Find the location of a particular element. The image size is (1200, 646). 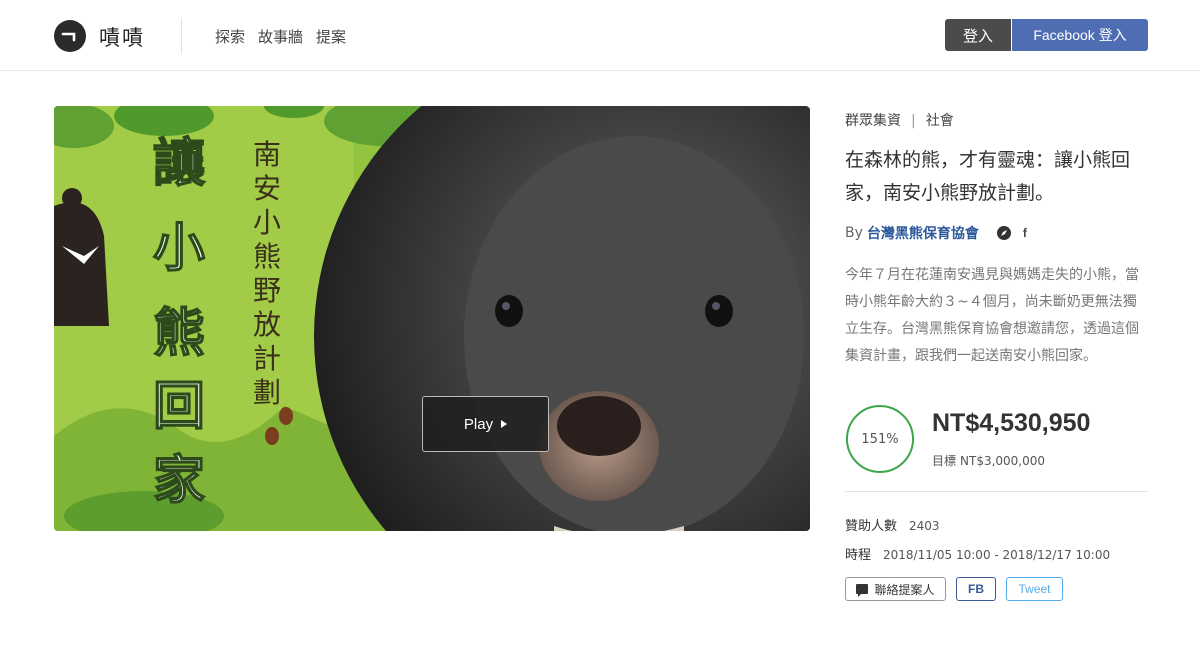

svg-text: 南 is located at coordinates (267, 154).